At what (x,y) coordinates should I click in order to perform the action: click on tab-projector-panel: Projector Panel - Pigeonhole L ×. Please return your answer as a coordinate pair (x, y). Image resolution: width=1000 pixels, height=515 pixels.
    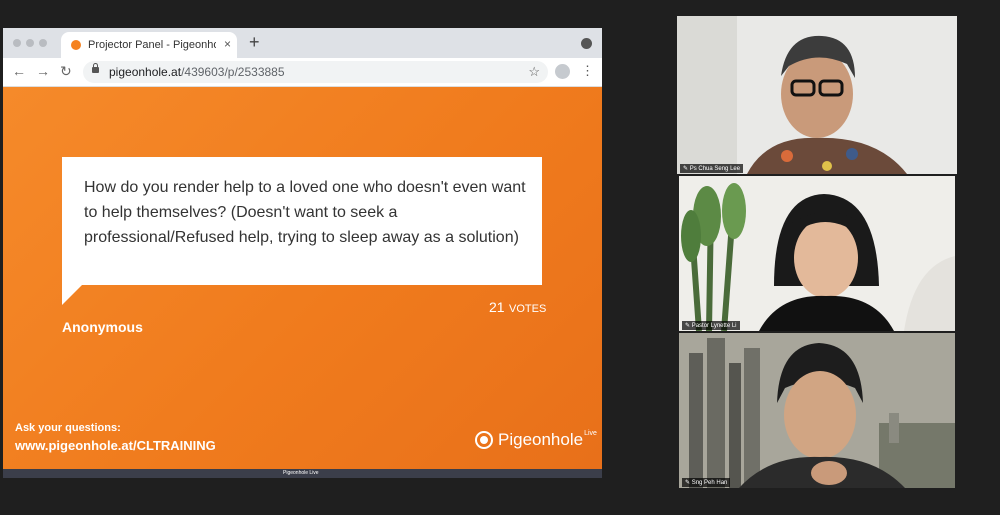
    Looking at the image, I should click on (149, 45).